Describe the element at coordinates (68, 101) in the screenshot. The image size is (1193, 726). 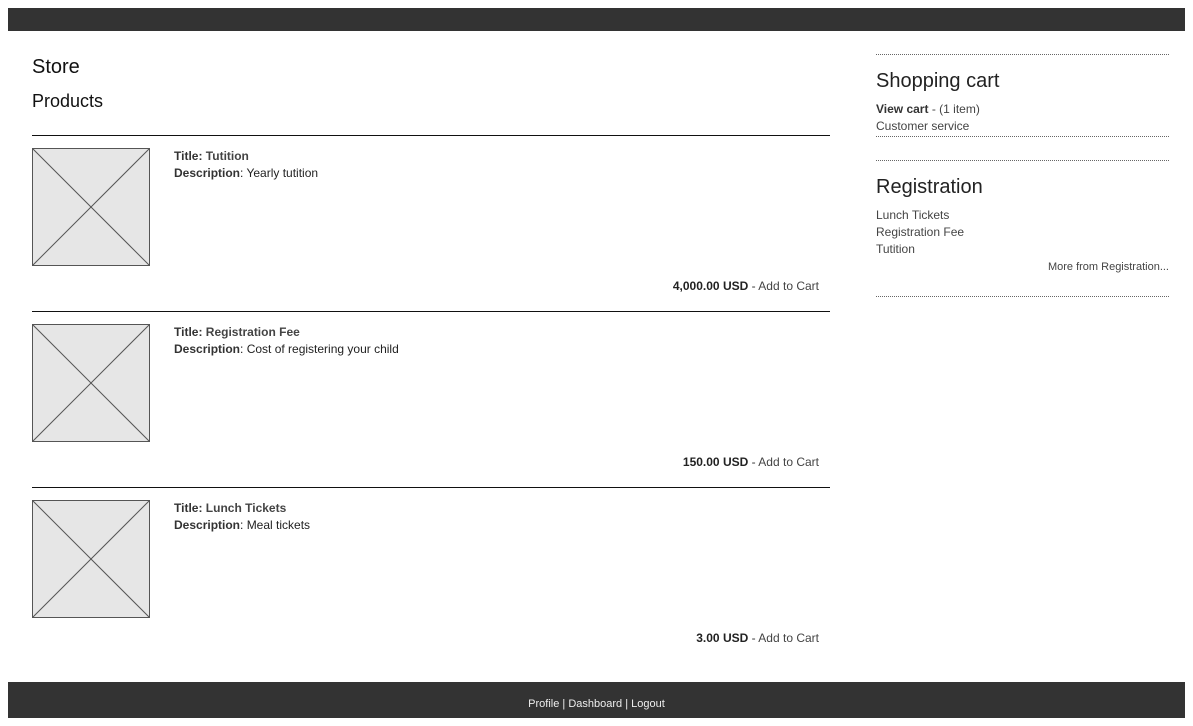
I see `section-title: Products` at that location.